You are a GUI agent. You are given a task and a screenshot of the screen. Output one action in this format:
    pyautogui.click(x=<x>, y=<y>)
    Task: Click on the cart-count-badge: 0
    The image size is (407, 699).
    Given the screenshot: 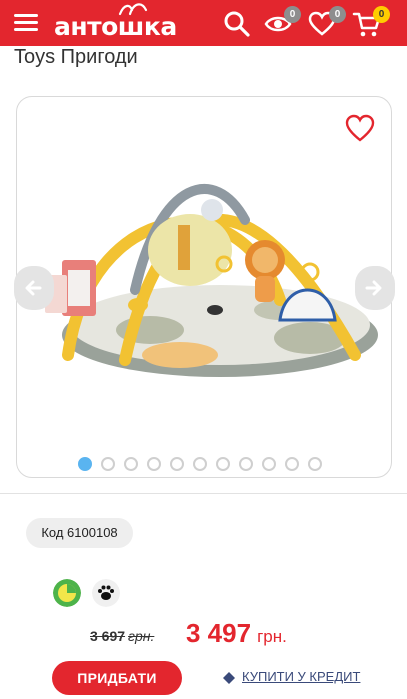 What is the action you would take?
    pyautogui.click(x=381, y=14)
    